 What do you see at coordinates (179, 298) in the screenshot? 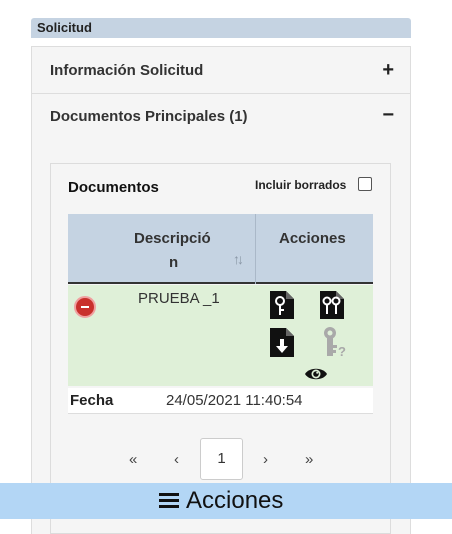
I see `document-description: PRUEBA _1` at bounding box center [179, 298].